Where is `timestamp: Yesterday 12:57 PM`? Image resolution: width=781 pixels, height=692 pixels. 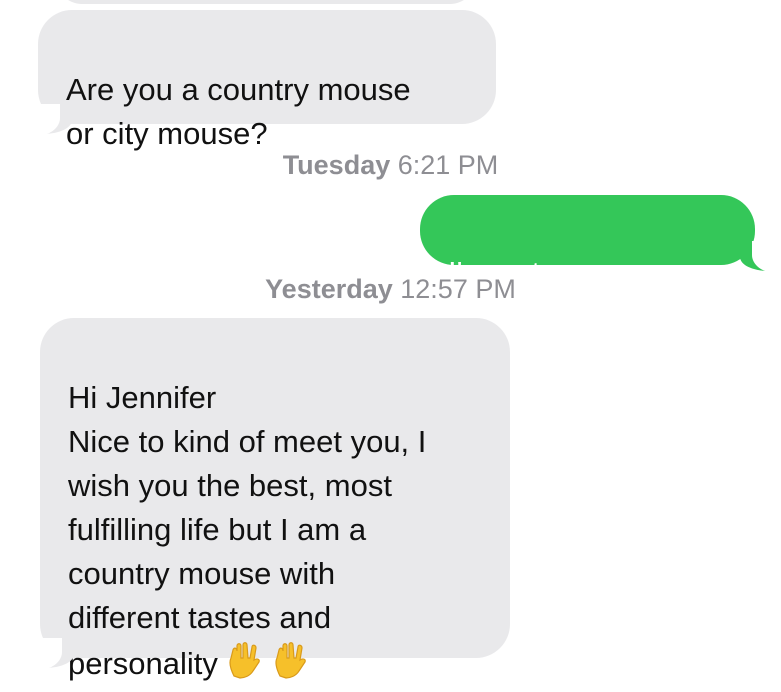
timestamp: Yesterday 12:57 PM is located at coordinates (390, 289).